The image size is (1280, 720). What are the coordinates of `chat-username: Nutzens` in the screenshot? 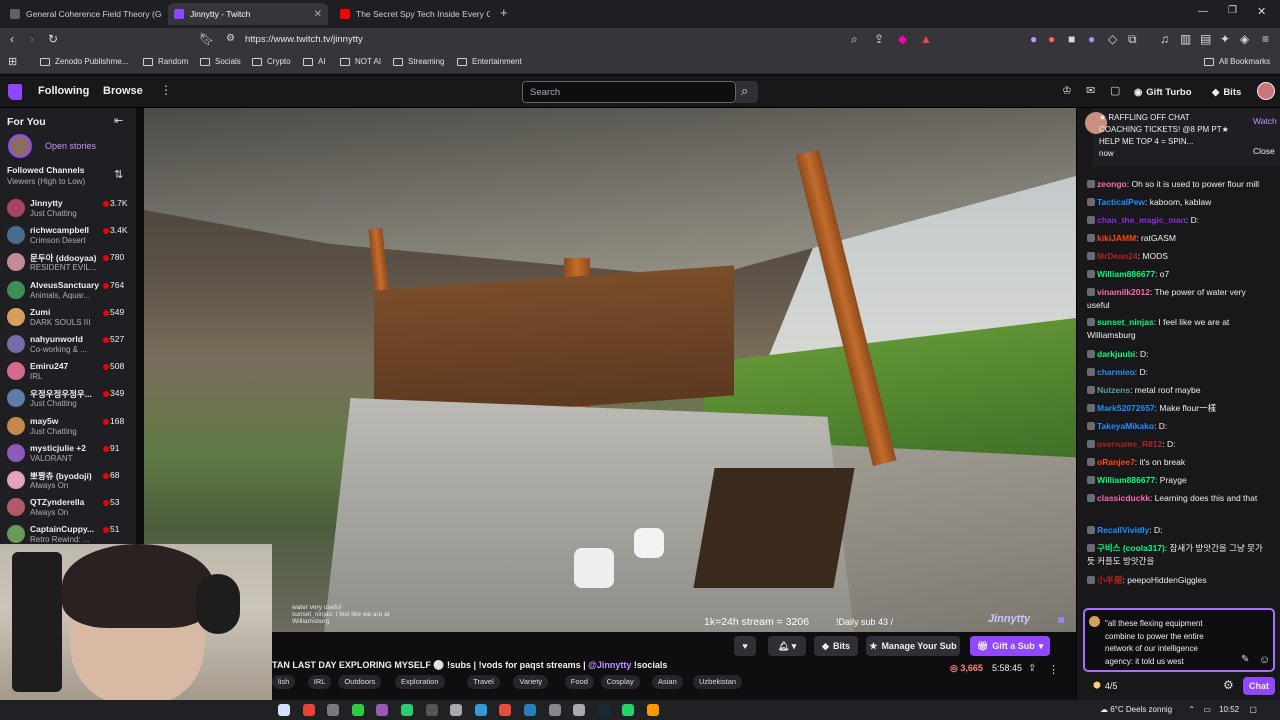 It's located at (1113, 390).